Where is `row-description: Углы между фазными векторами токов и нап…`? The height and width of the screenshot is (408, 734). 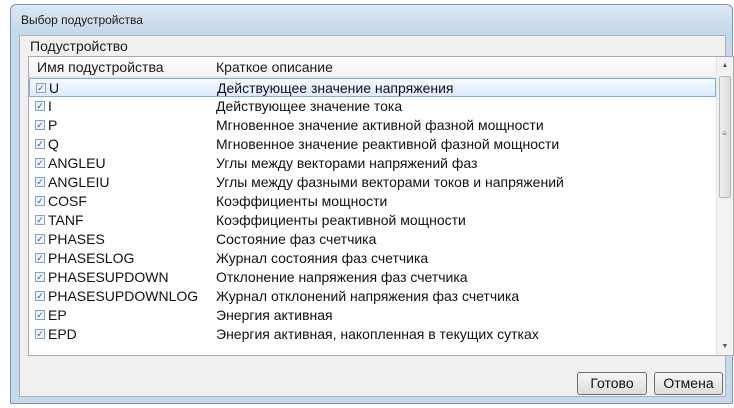
row-description: Углы между фазными векторами токов и нап… is located at coordinates (390, 182).